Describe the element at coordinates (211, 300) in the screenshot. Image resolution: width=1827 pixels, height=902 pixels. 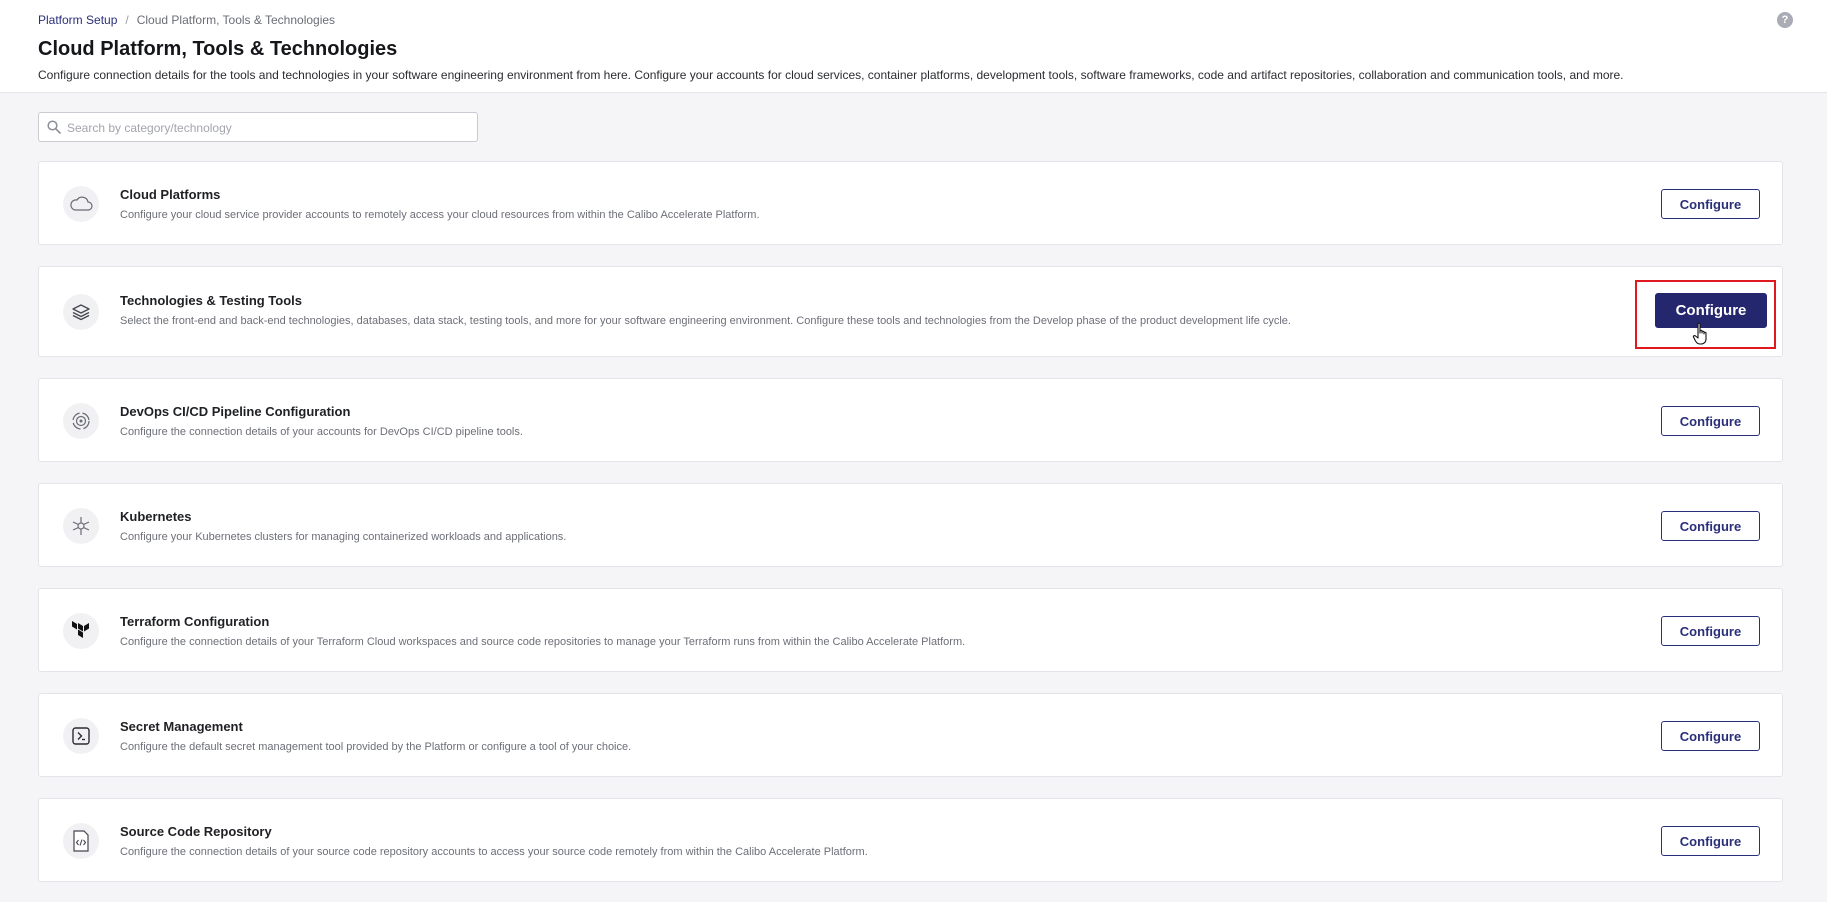
I see `card-title: Technologies & Testing Tools` at that location.